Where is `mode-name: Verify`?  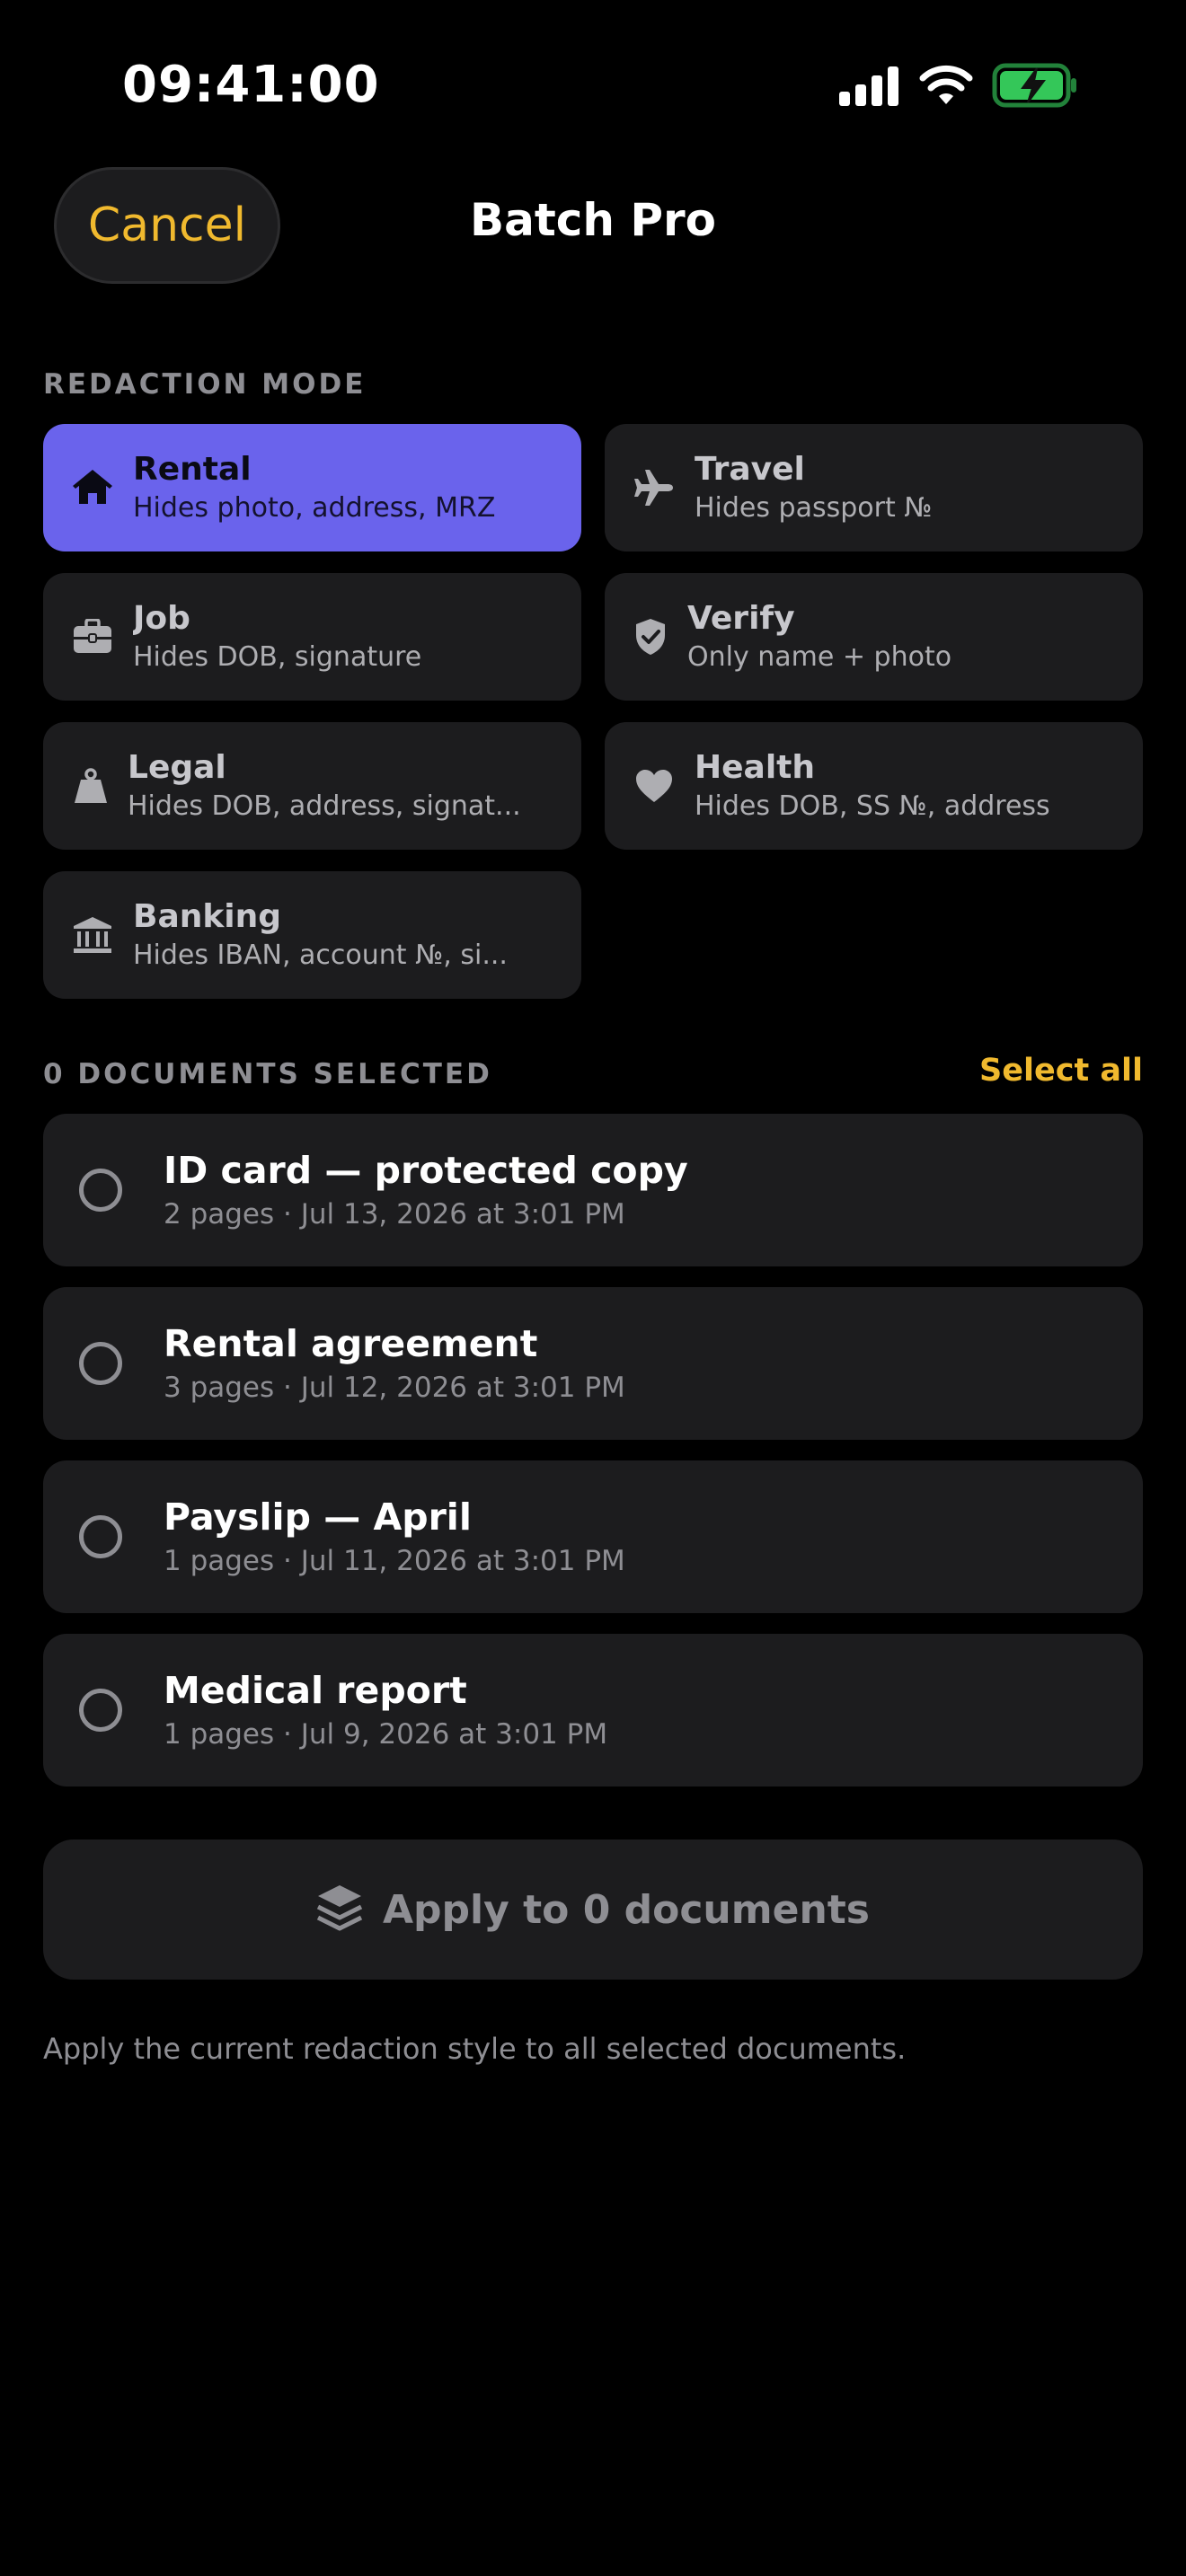 mode-name: Verify is located at coordinates (741, 618).